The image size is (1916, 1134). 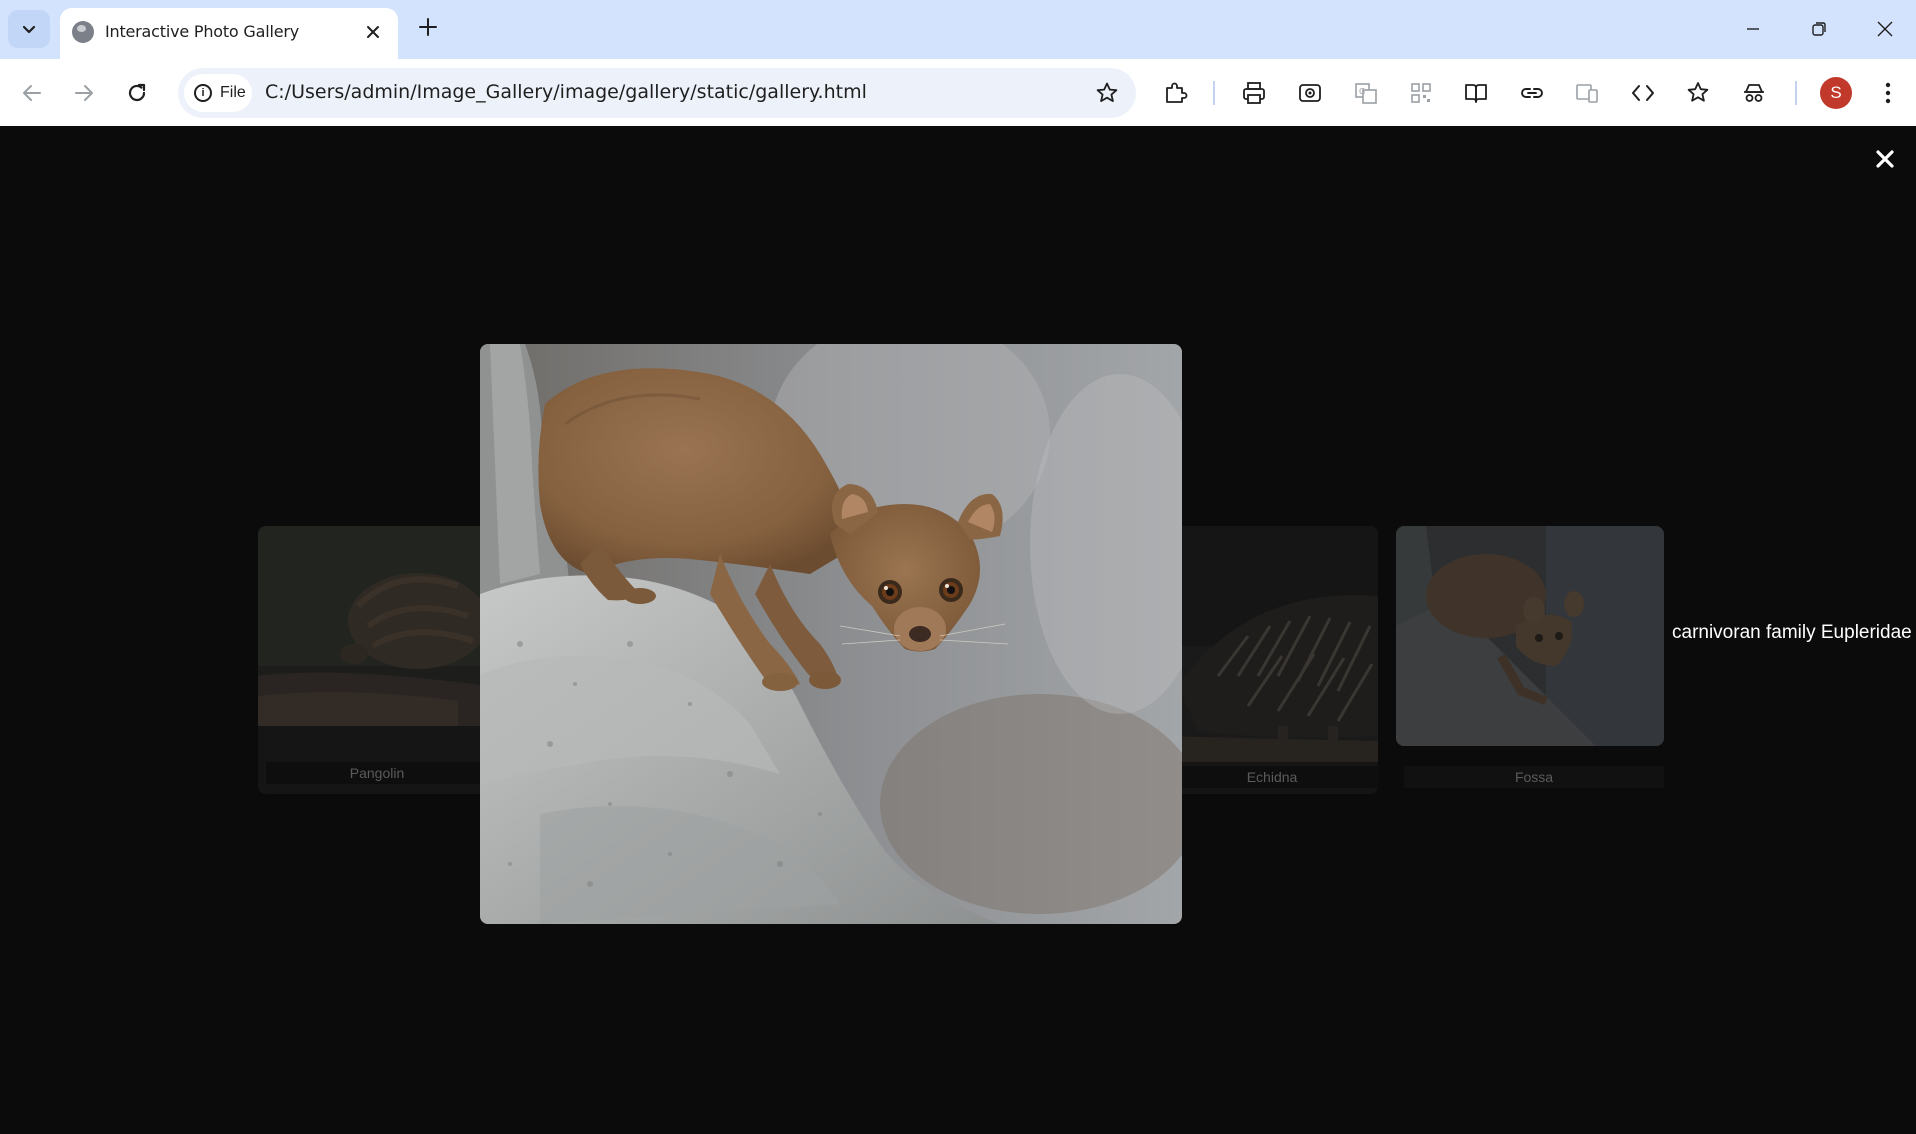 I want to click on link-icon, so click(x=1532, y=93).